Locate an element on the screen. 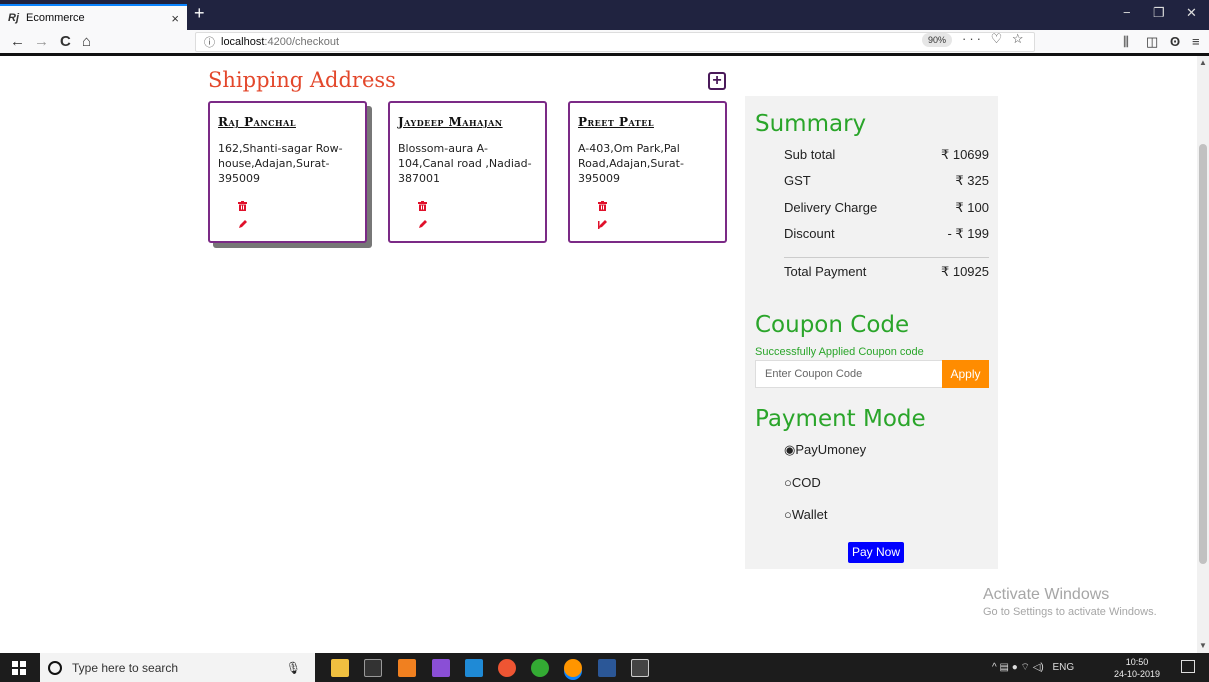 Image resolution: width=1209 pixels, height=682 pixels. add-address-button: + is located at coordinates (717, 81).